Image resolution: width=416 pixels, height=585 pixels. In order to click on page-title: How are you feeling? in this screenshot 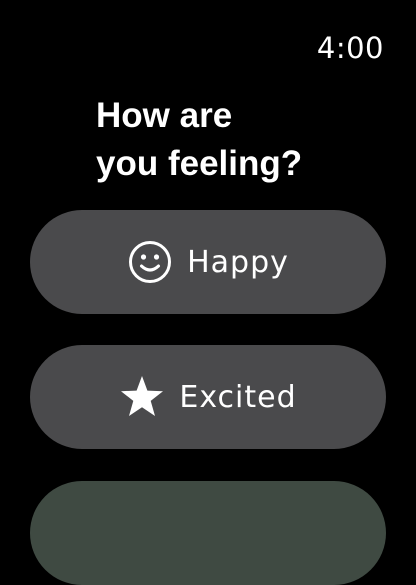, I will do `click(226, 140)`.